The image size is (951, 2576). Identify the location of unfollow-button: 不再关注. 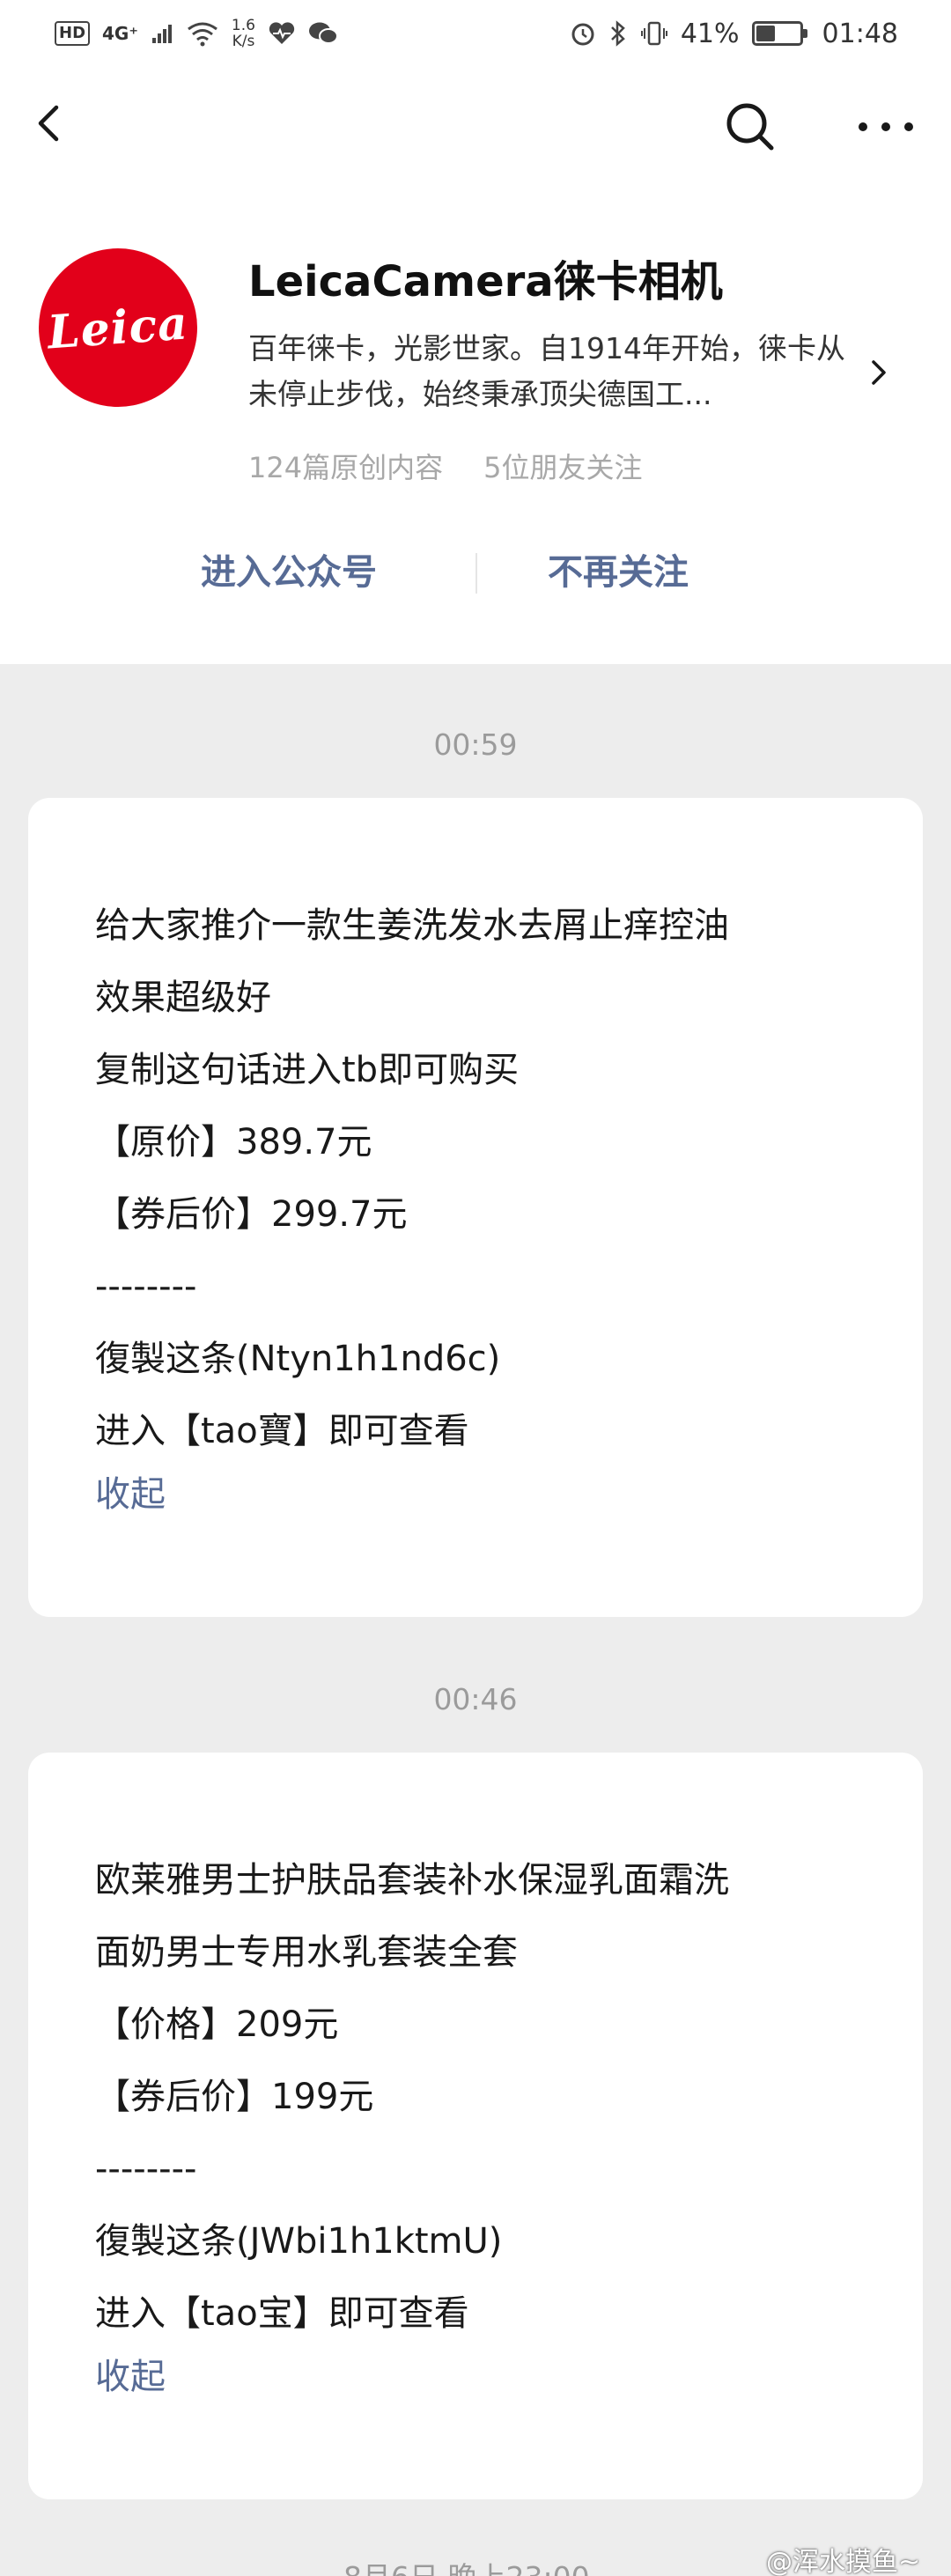
(618, 572).